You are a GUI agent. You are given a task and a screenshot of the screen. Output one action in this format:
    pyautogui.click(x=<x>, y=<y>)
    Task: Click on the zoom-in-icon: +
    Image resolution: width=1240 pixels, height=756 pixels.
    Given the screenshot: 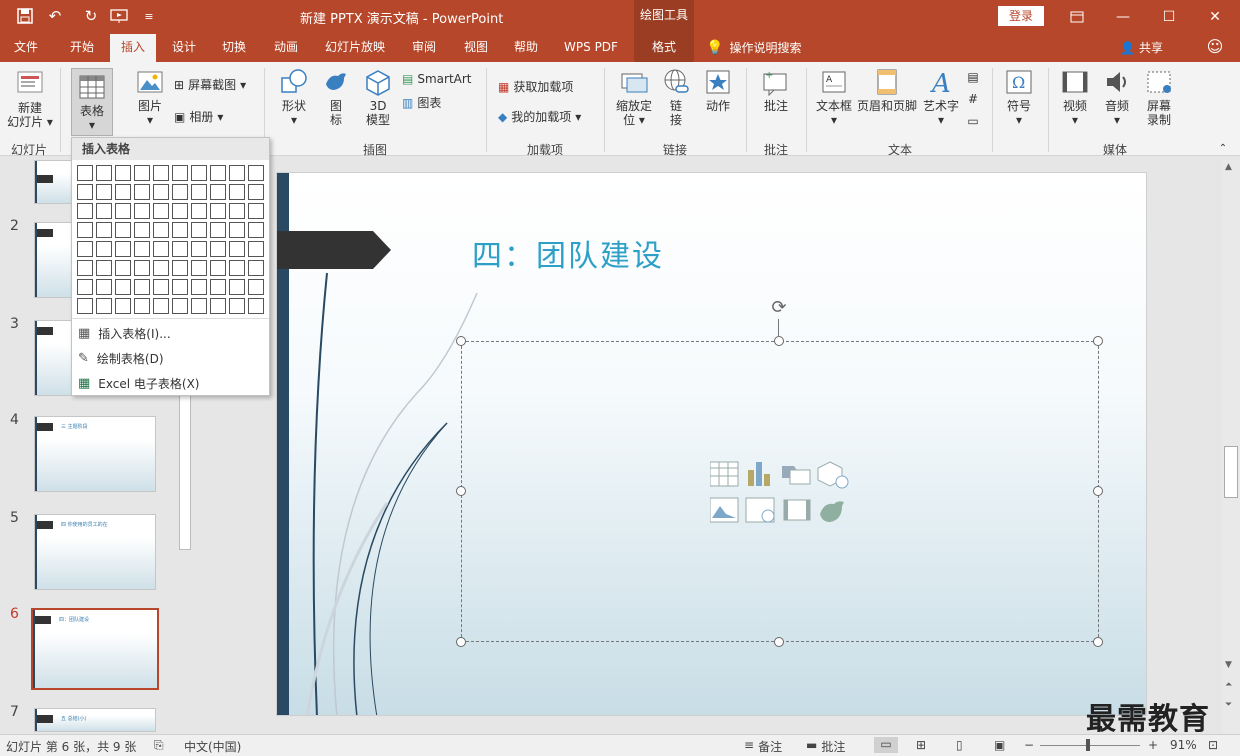 What is the action you would take?
    pyautogui.click(x=1153, y=745)
    